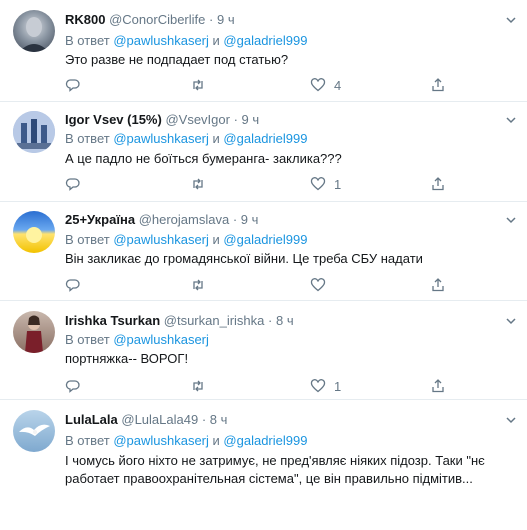 The height and width of the screenshot is (530, 527). I want to click on author-name: Igor Vsev (15%), so click(113, 119).